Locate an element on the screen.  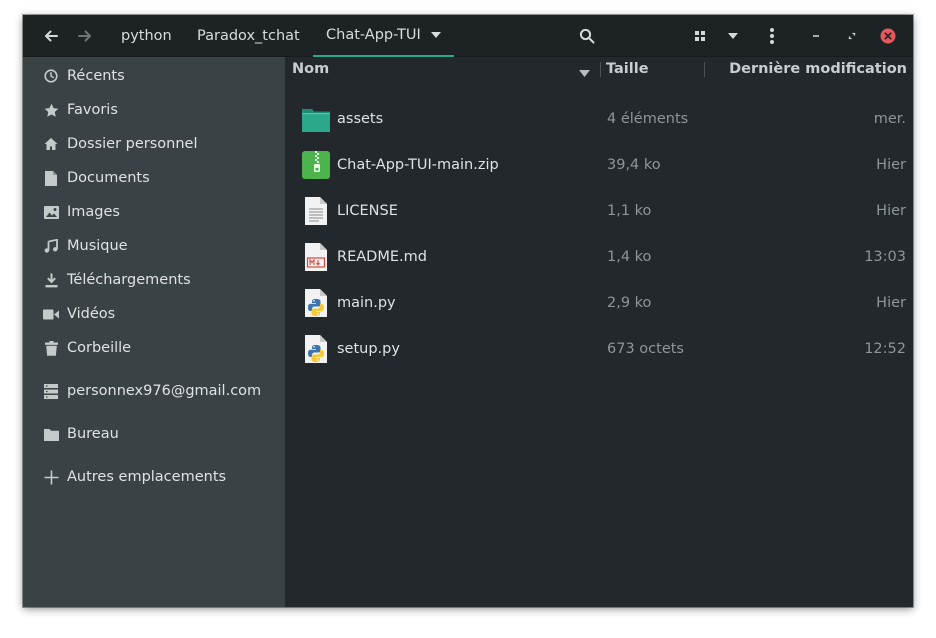
header-bar: python Paradox_tchat Chat-App-TUI is located at coordinates (468, 36).